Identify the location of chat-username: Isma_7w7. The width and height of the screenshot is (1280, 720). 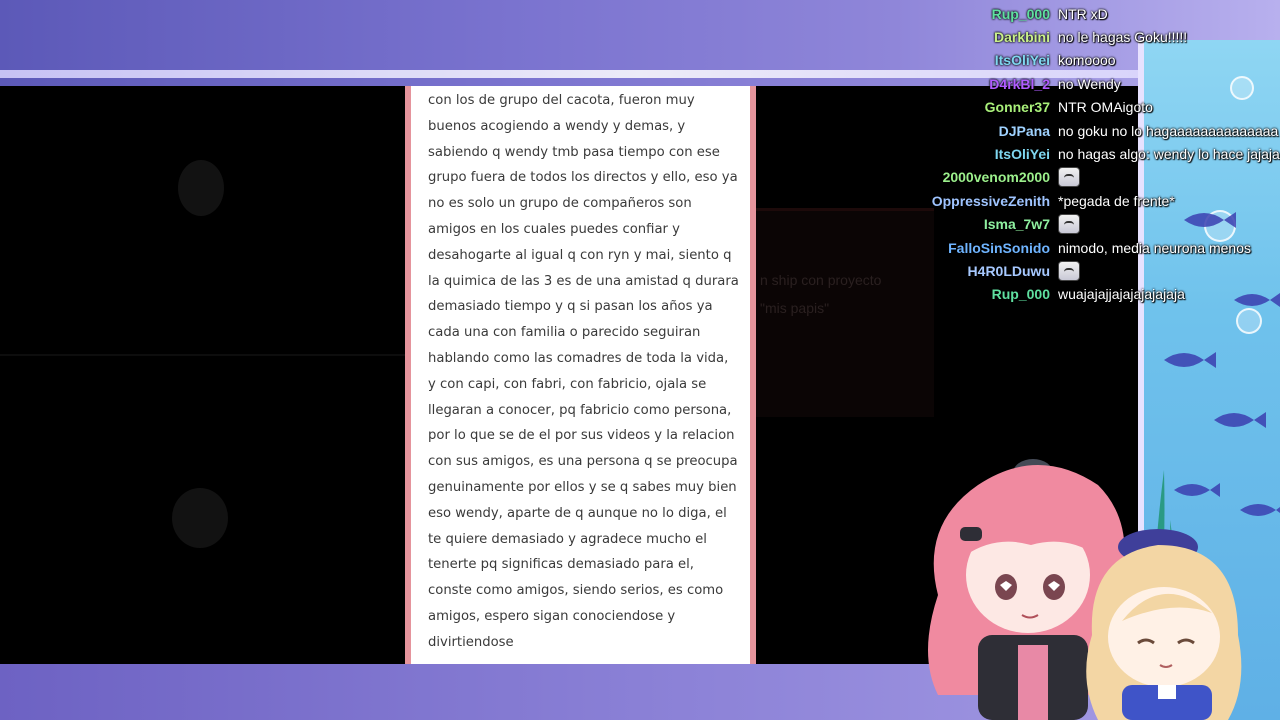
(1017, 224).